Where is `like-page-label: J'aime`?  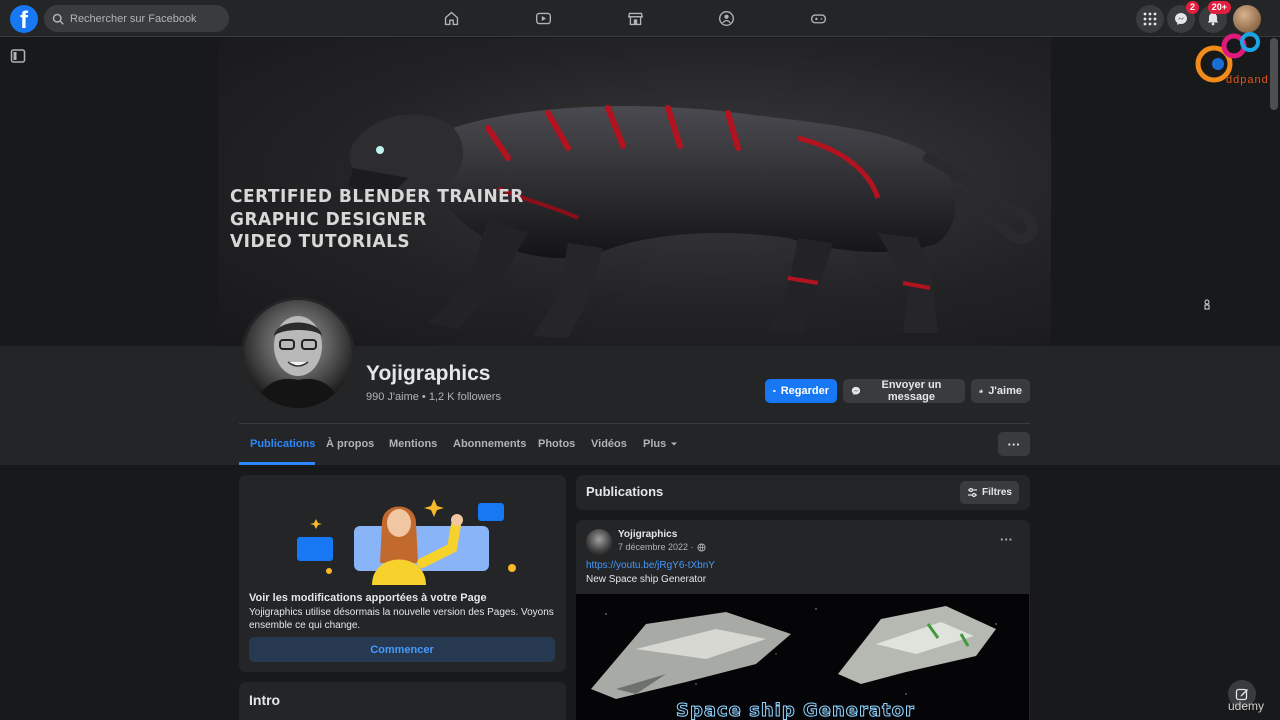 like-page-label: J'aime is located at coordinates (1005, 391).